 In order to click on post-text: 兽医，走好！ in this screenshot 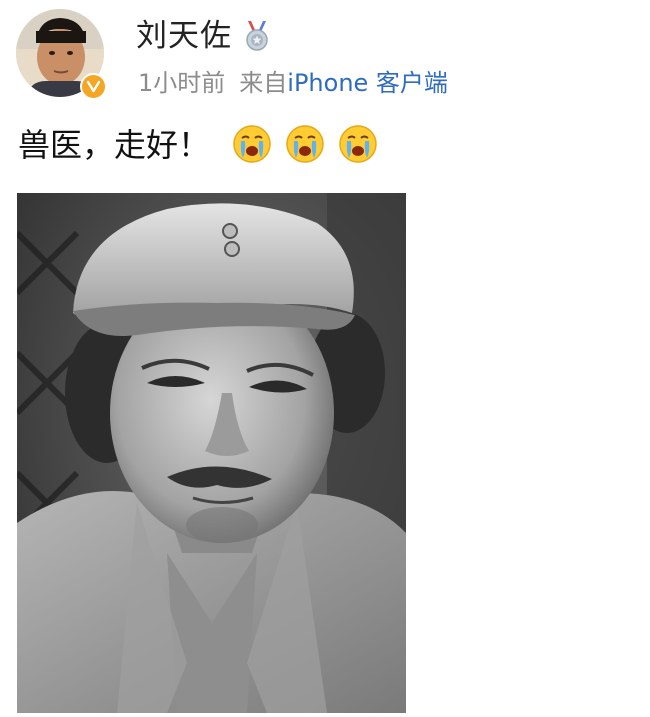, I will do `click(114, 145)`.